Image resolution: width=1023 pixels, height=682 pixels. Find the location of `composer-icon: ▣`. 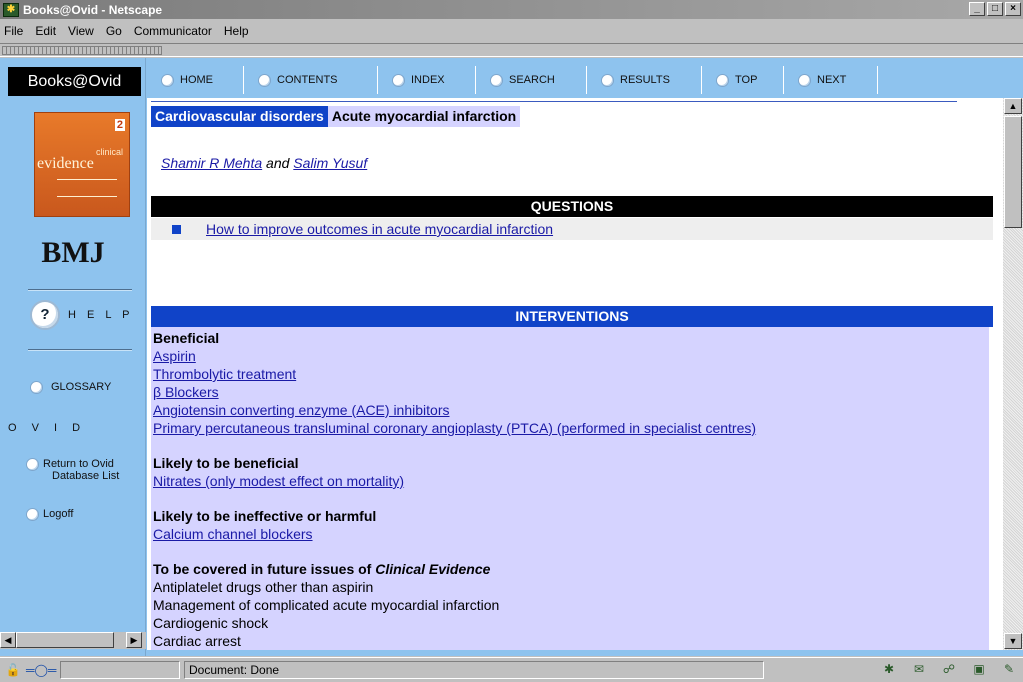

composer-icon: ▣ is located at coordinates (979, 669).